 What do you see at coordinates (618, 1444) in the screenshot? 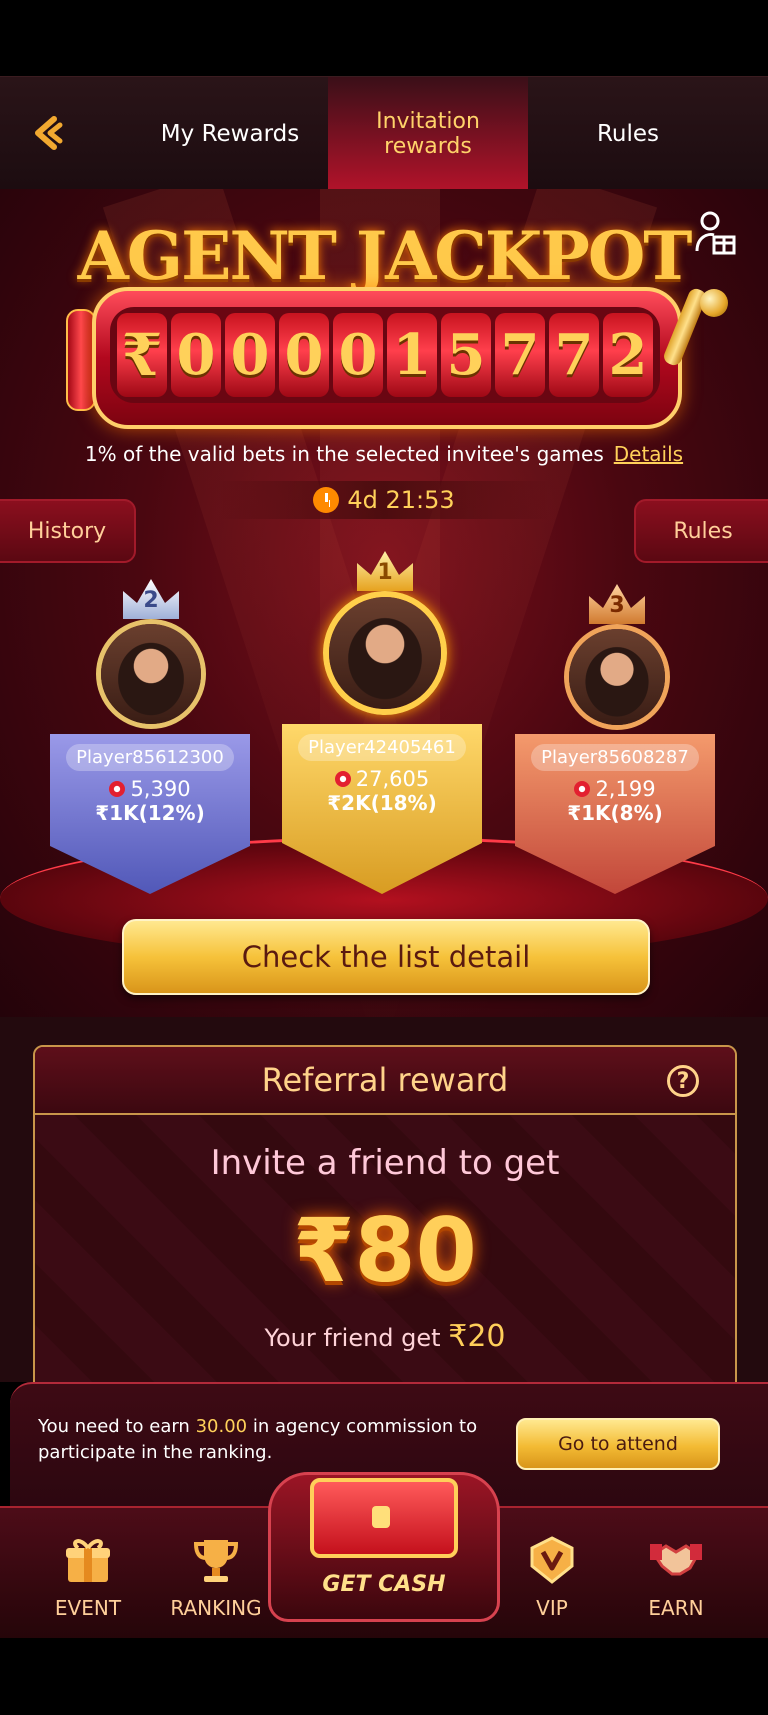
I see `go-to-attend-button: Go to attend` at bounding box center [618, 1444].